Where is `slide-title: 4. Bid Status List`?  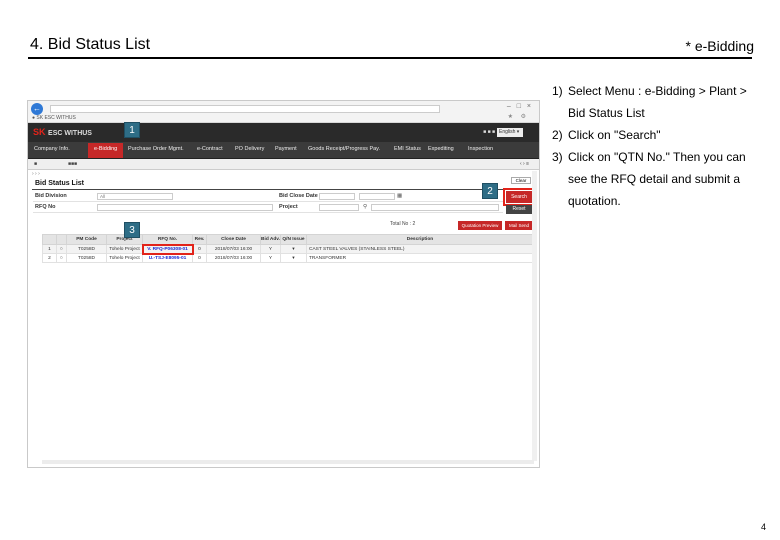
slide-title: 4. Bid Status List is located at coordinates (90, 44).